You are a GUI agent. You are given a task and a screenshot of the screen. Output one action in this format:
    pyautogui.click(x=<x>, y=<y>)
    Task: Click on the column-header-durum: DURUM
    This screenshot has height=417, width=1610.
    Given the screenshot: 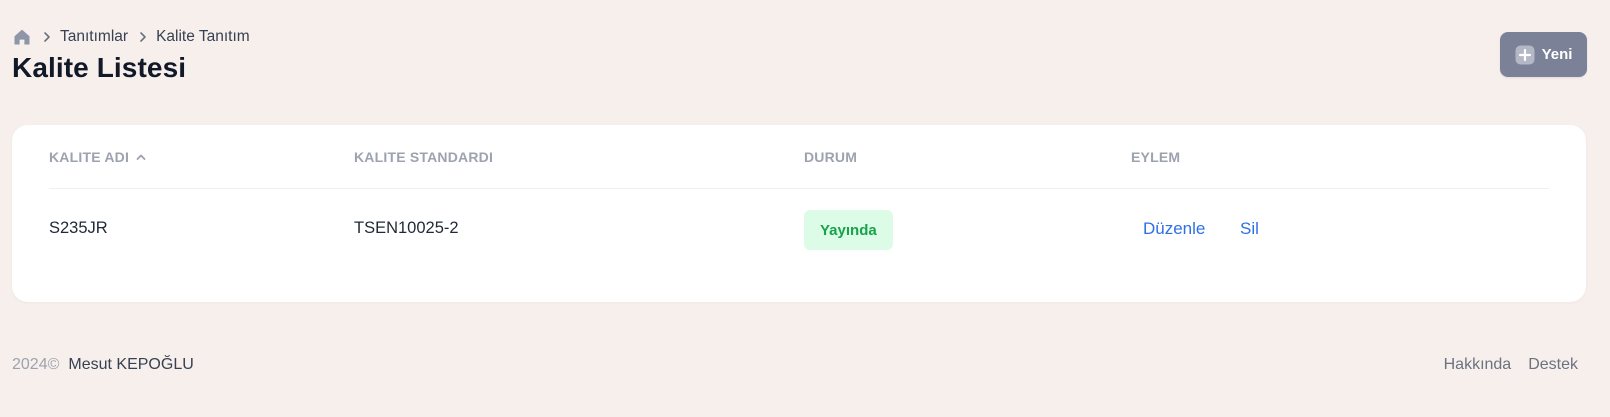 What is the action you would take?
    pyautogui.click(x=830, y=157)
    